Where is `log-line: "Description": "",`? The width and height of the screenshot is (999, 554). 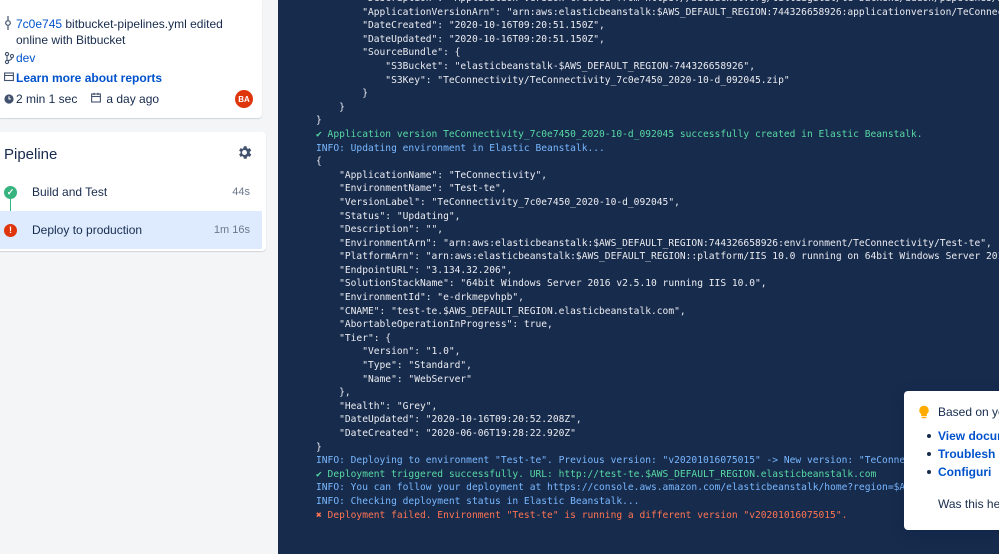 log-line: "Description": "", is located at coordinates (380, 230).